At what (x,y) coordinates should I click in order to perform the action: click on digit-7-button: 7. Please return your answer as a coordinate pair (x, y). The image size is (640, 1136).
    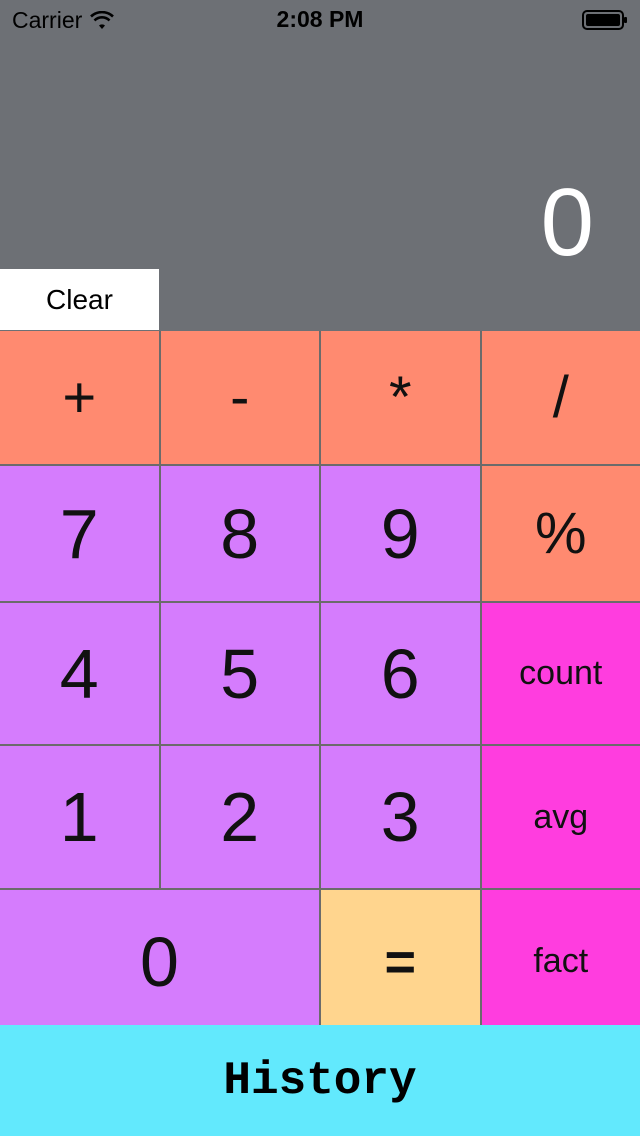
    Looking at the image, I should click on (79, 533).